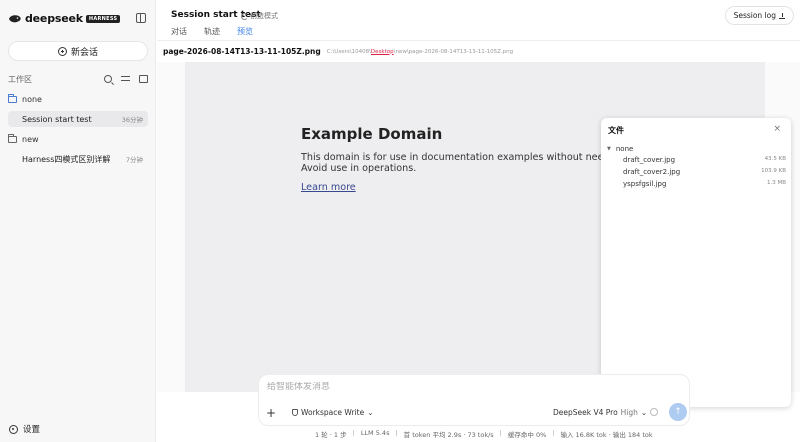 The height and width of the screenshot is (442, 800). I want to click on status-cache: 缓存命中 0%, so click(527, 435).